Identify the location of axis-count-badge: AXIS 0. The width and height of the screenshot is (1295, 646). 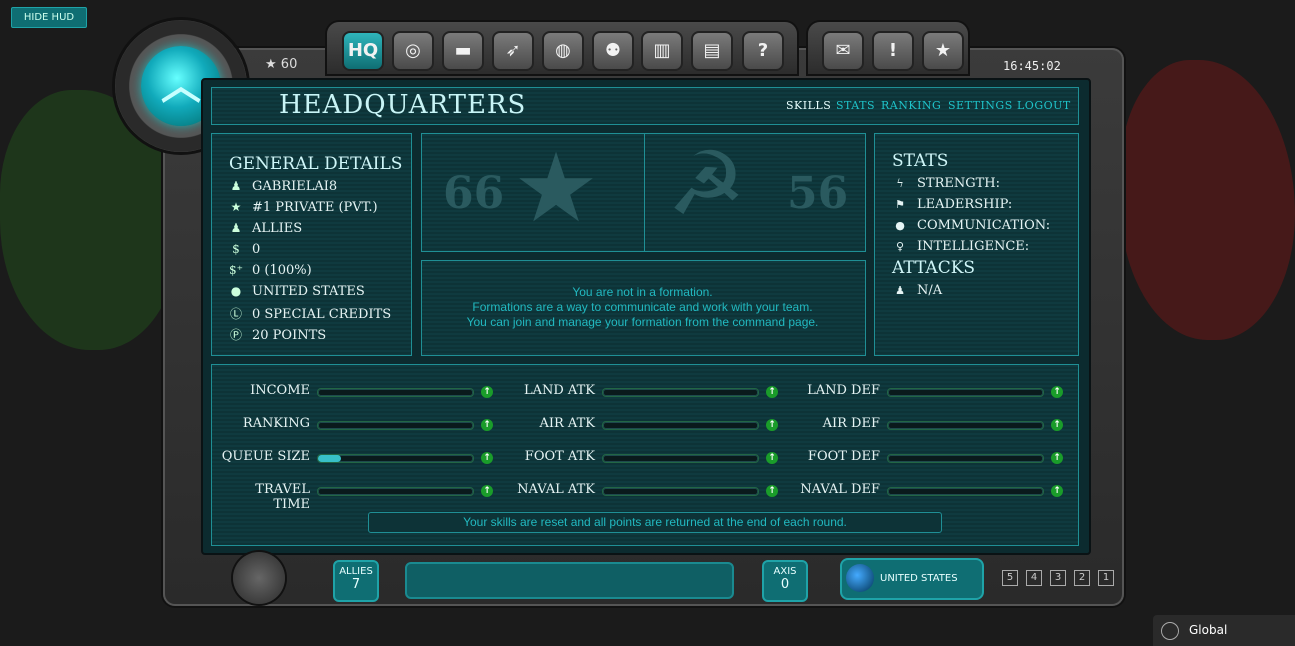
(785, 581).